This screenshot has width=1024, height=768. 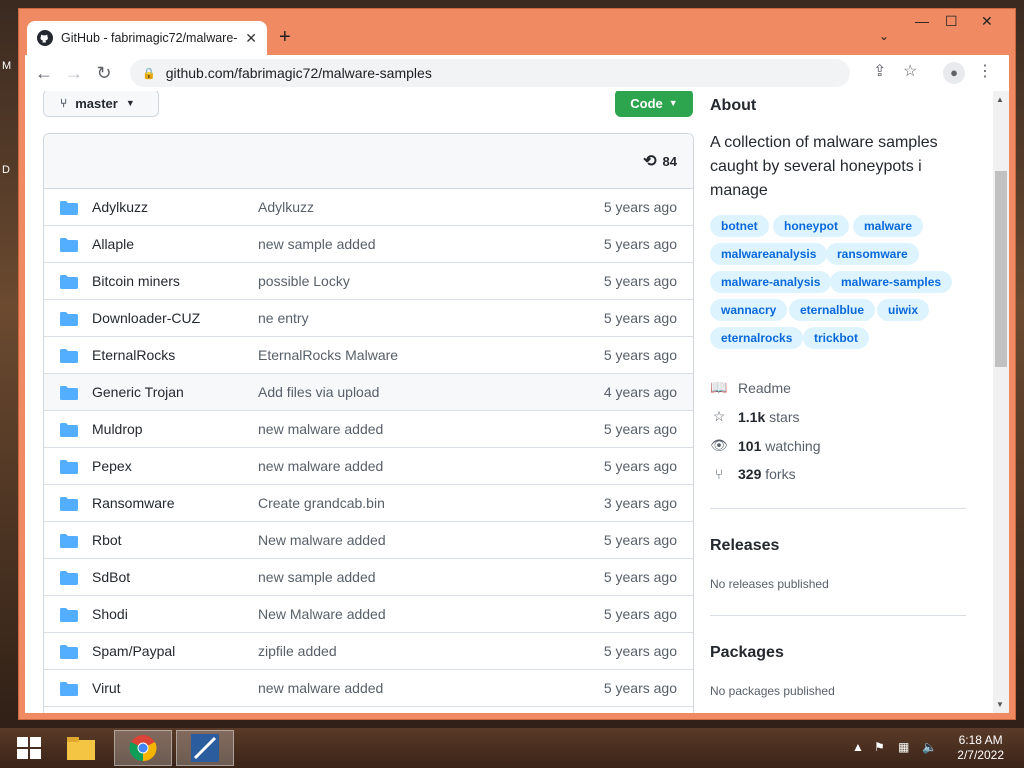 What do you see at coordinates (765, 445) in the screenshot?
I see `watching-link: 👁 101 watching` at bounding box center [765, 445].